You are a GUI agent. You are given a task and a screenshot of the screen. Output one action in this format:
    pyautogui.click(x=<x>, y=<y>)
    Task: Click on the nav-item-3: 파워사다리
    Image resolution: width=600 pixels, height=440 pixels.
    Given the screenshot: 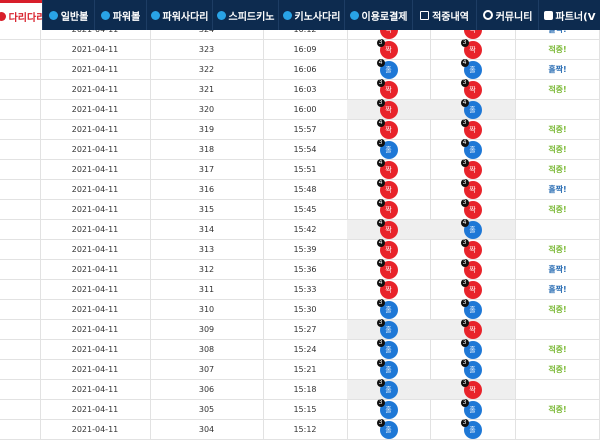 What is the action you would take?
    pyautogui.click(x=179, y=15)
    